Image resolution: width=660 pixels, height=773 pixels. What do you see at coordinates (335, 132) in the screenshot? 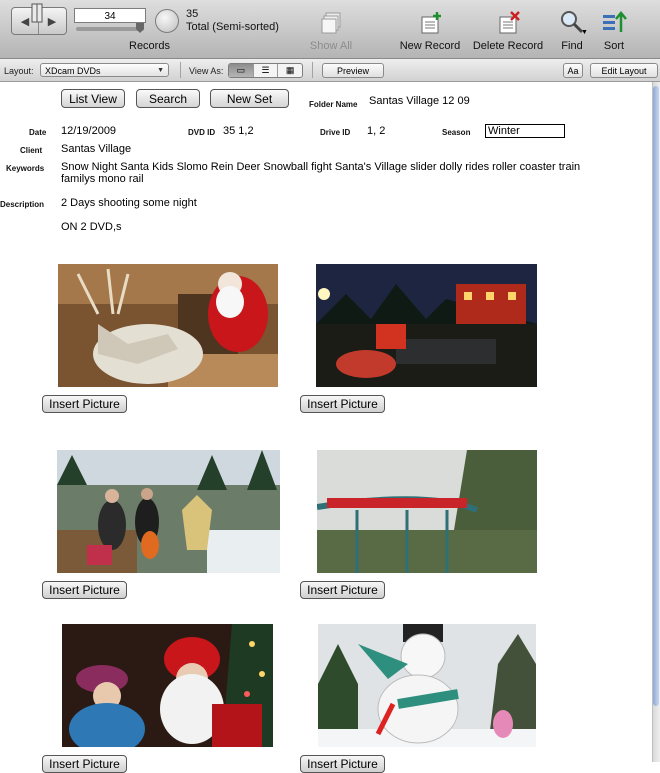
I see `drive-id-label: Drive ID` at bounding box center [335, 132].